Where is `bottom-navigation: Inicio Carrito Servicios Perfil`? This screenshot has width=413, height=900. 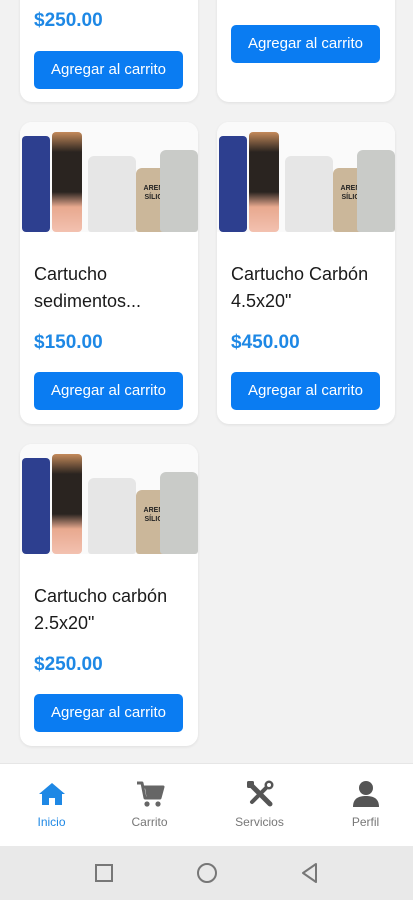
bottom-navigation: Inicio Carrito Servicios Perfil is located at coordinates (206, 804).